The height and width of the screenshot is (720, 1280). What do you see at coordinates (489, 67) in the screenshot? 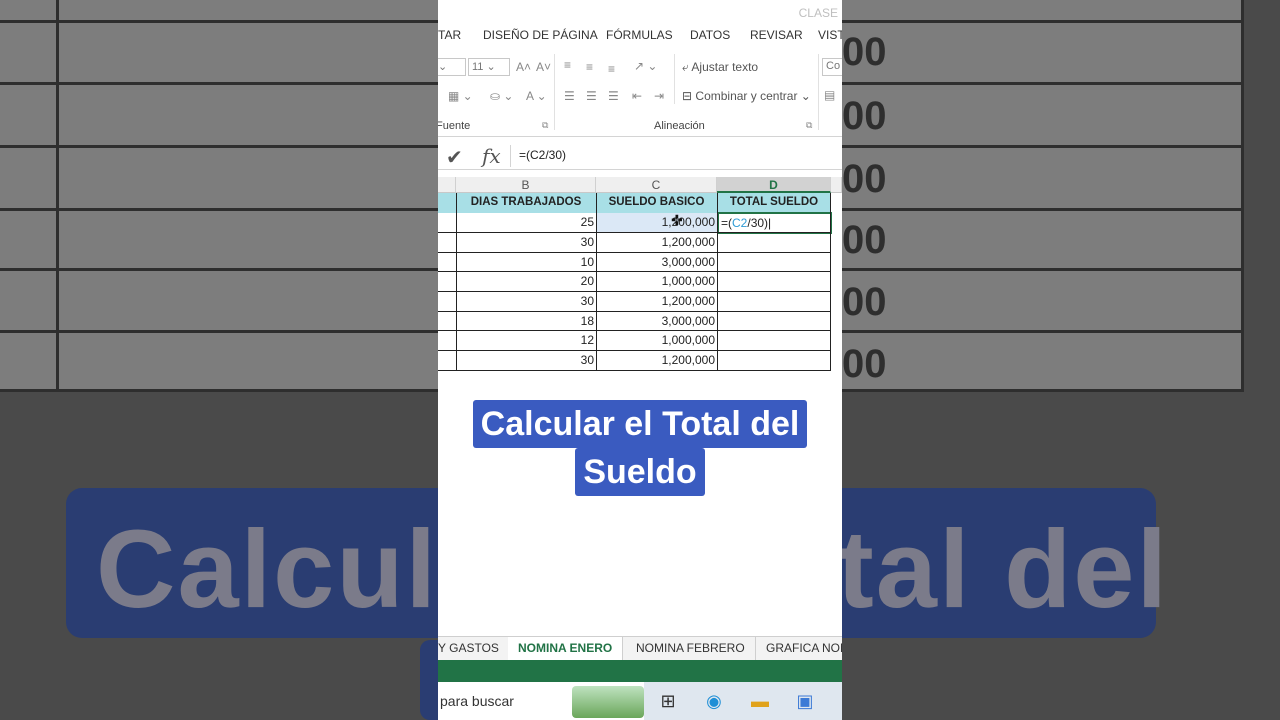
I see `font-size-combo: 11 ⌄` at bounding box center [489, 67].